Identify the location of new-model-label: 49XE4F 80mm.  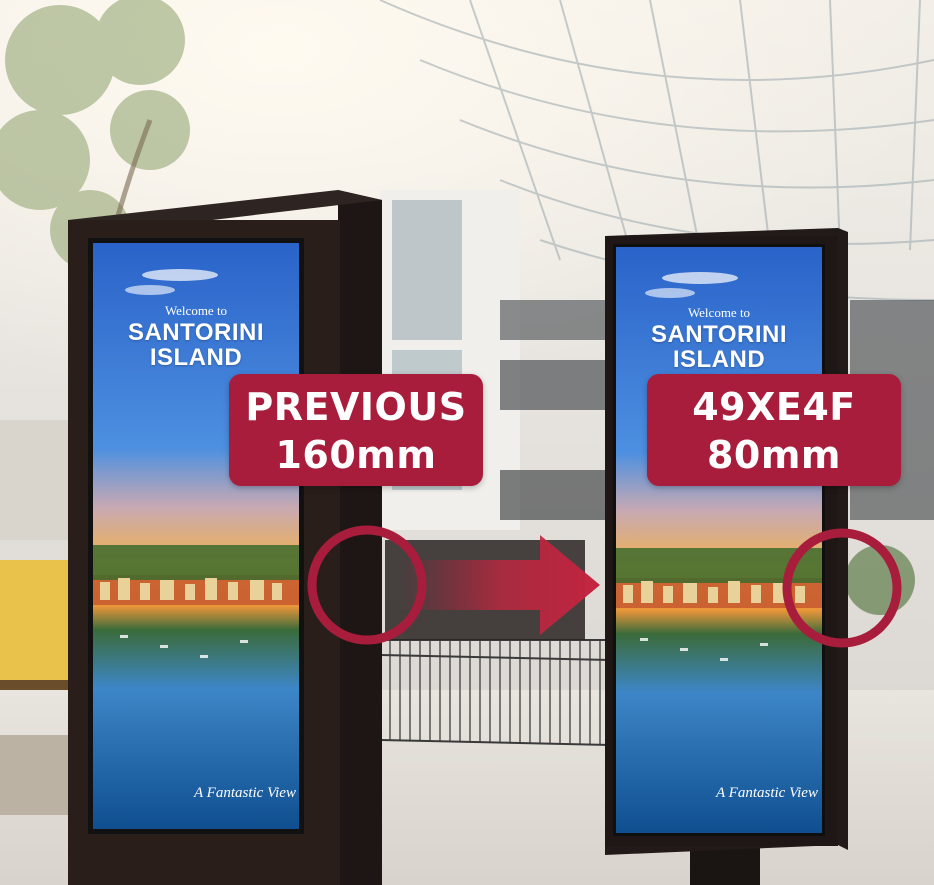
(774, 430).